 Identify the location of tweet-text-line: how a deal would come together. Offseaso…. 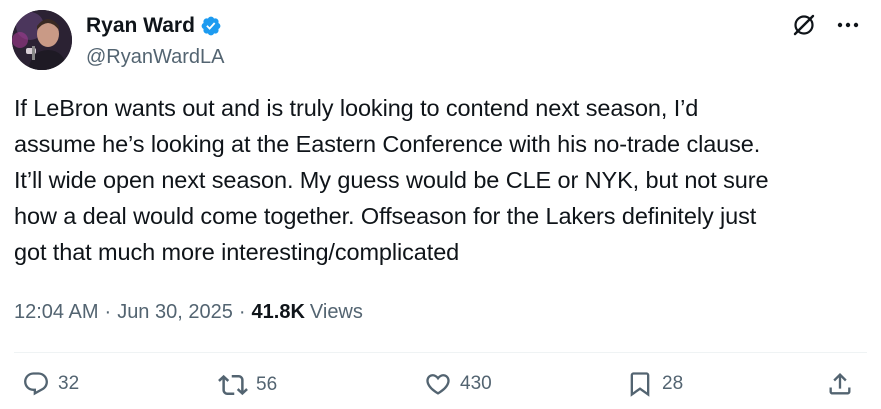
(385, 216).